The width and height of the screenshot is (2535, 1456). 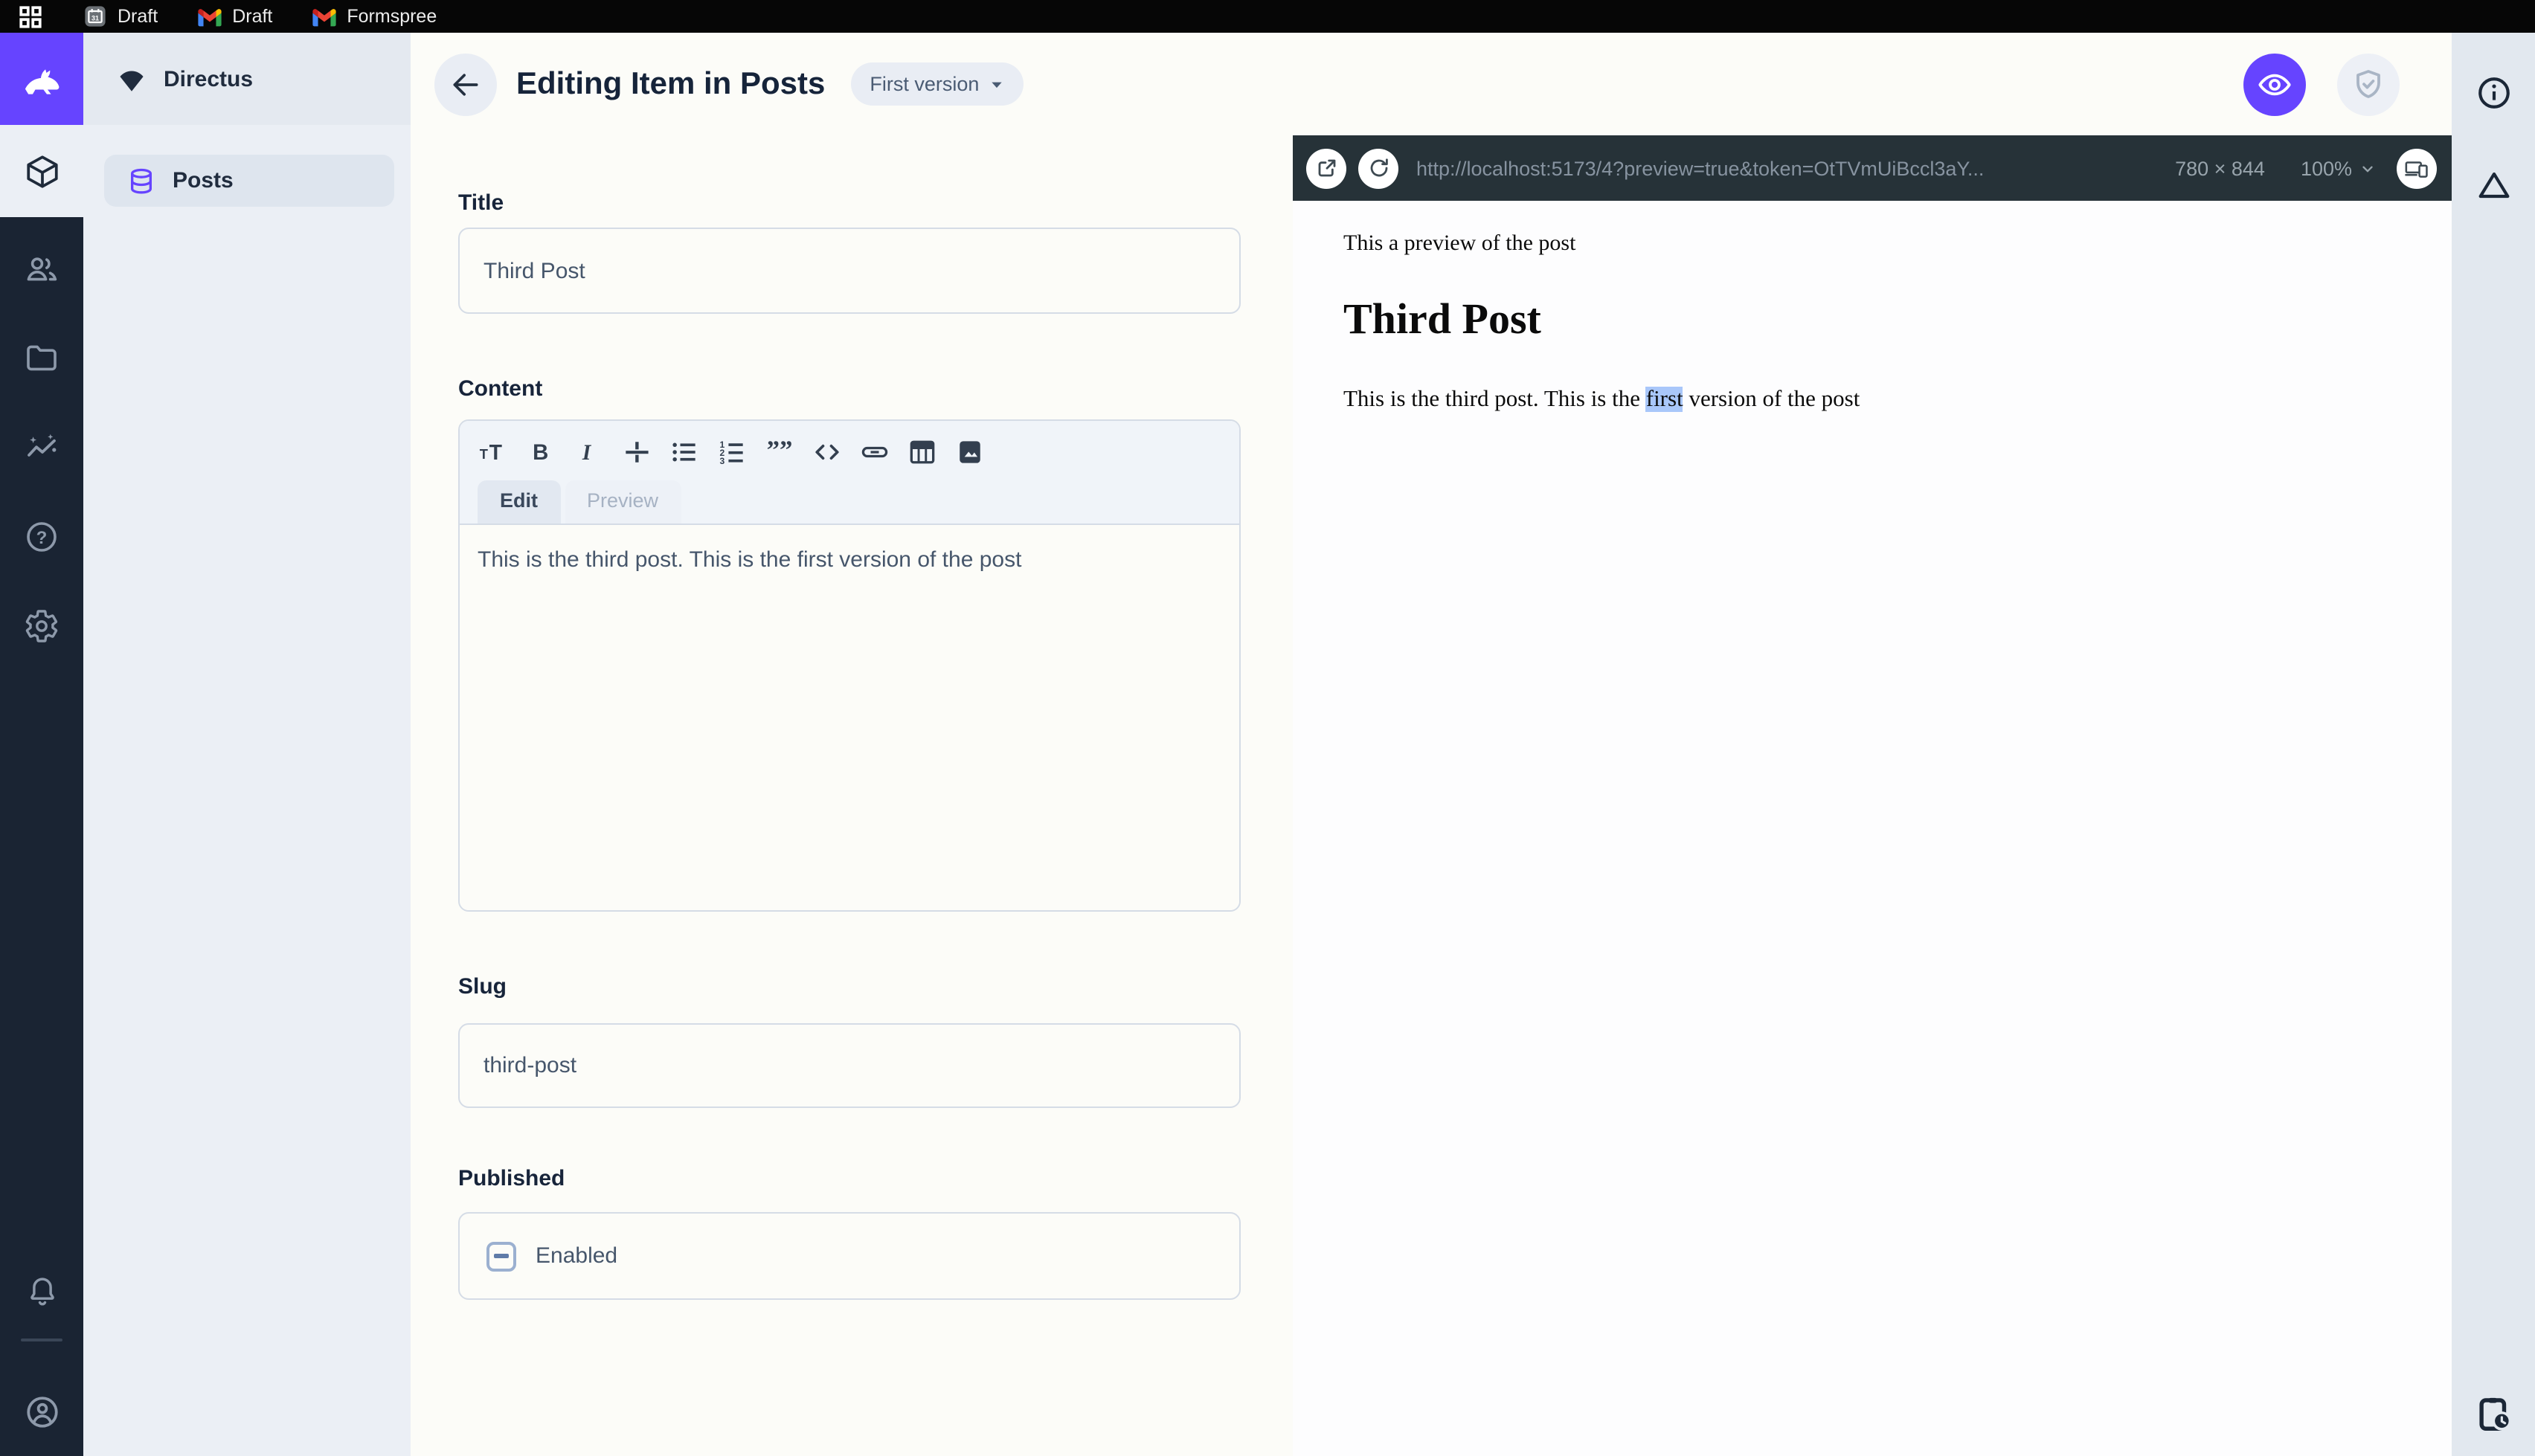 I want to click on device-size-button, so click(x=2417, y=168).